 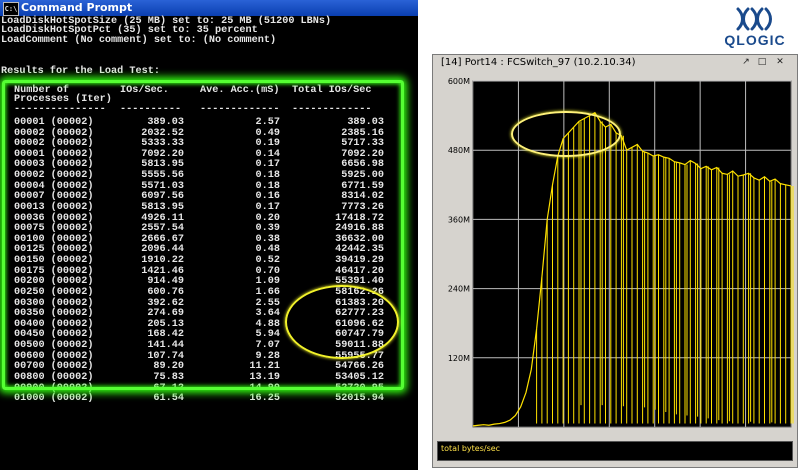 What do you see at coordinates (459, 358) in the screenshot?
I see `y-tick-label: 120M` at bounding box center [459, 358].